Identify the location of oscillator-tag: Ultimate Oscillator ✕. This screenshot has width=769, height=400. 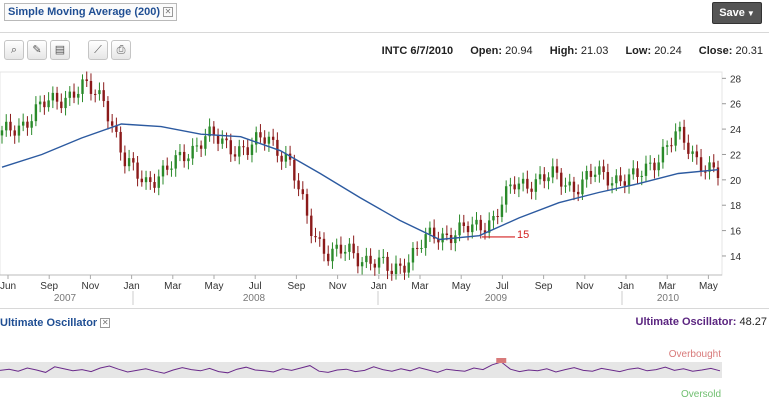
(55, 323).